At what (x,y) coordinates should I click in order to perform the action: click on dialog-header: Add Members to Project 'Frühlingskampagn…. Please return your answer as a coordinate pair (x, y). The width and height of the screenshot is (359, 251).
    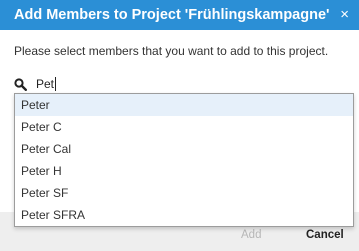
    Looking at the image, I should click on (179, 15).